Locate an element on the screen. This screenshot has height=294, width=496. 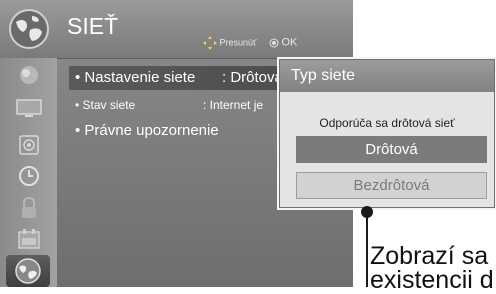
page-title: SIEŤ is located at coordinates (93, 26).